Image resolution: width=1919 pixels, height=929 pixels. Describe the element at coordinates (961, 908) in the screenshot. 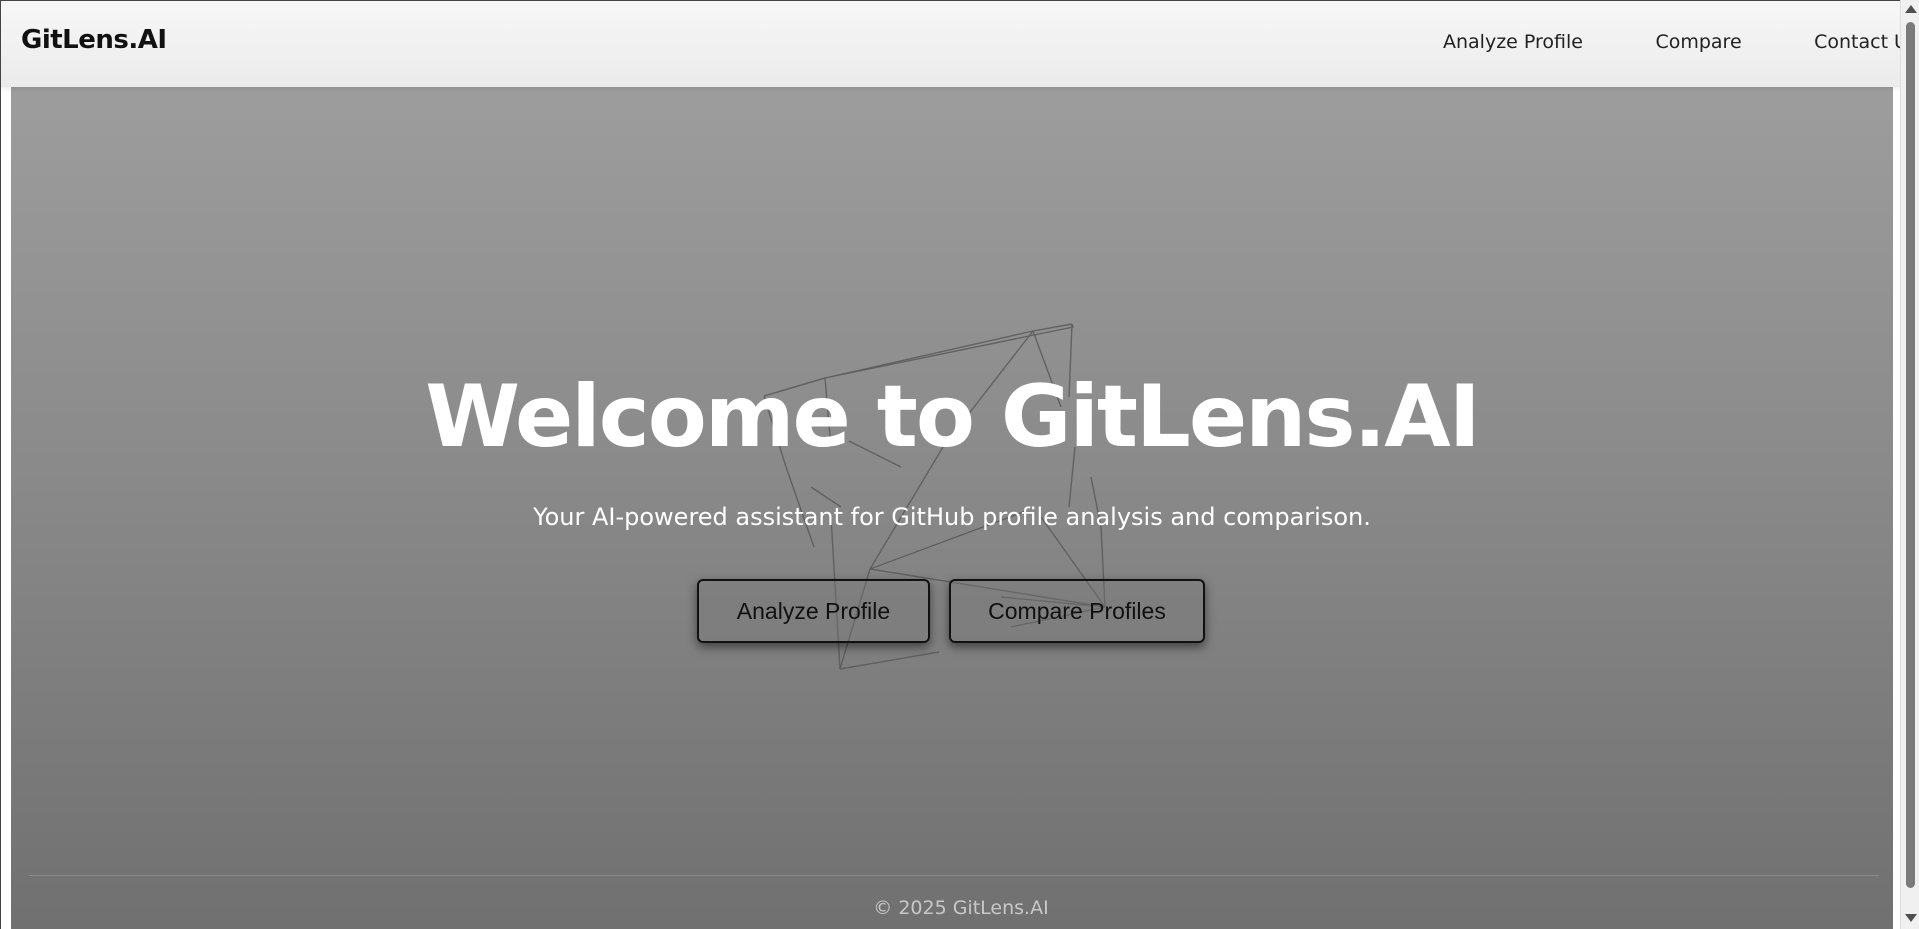

I see `footer-copyright: © 2025 GitLens.AI` at that location.